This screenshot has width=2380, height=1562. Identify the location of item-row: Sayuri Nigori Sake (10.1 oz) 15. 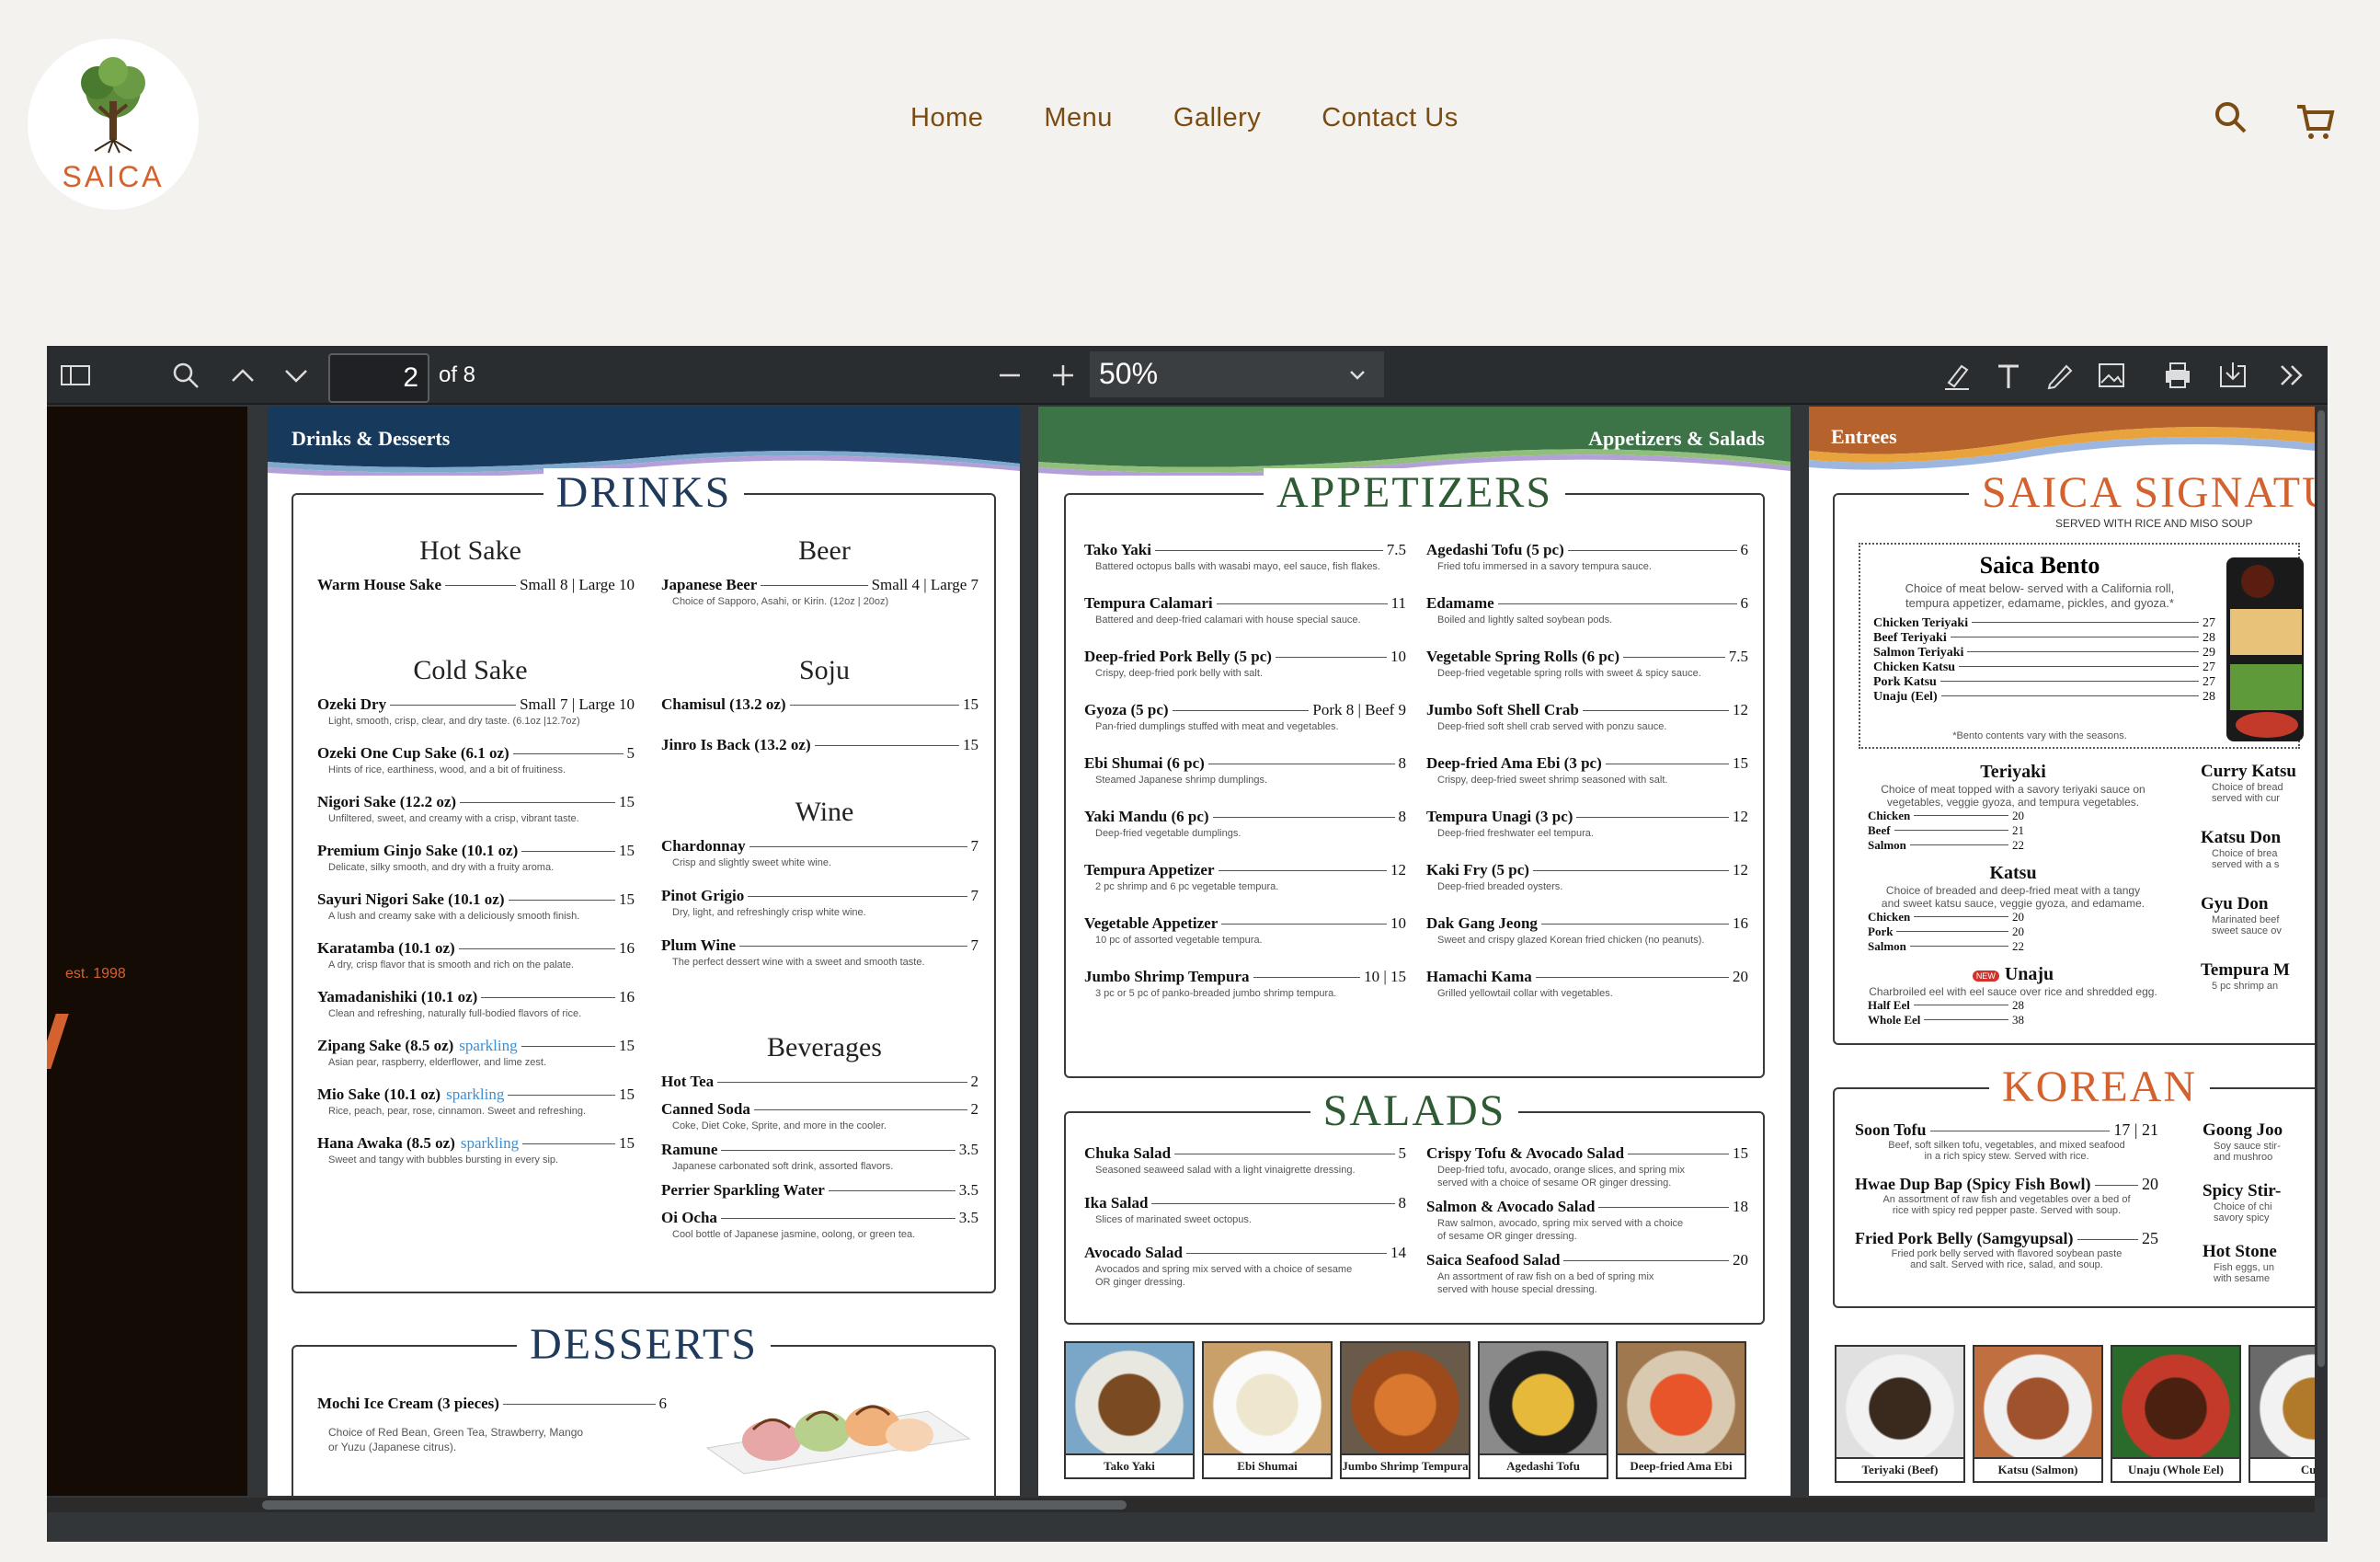
(476, 899).